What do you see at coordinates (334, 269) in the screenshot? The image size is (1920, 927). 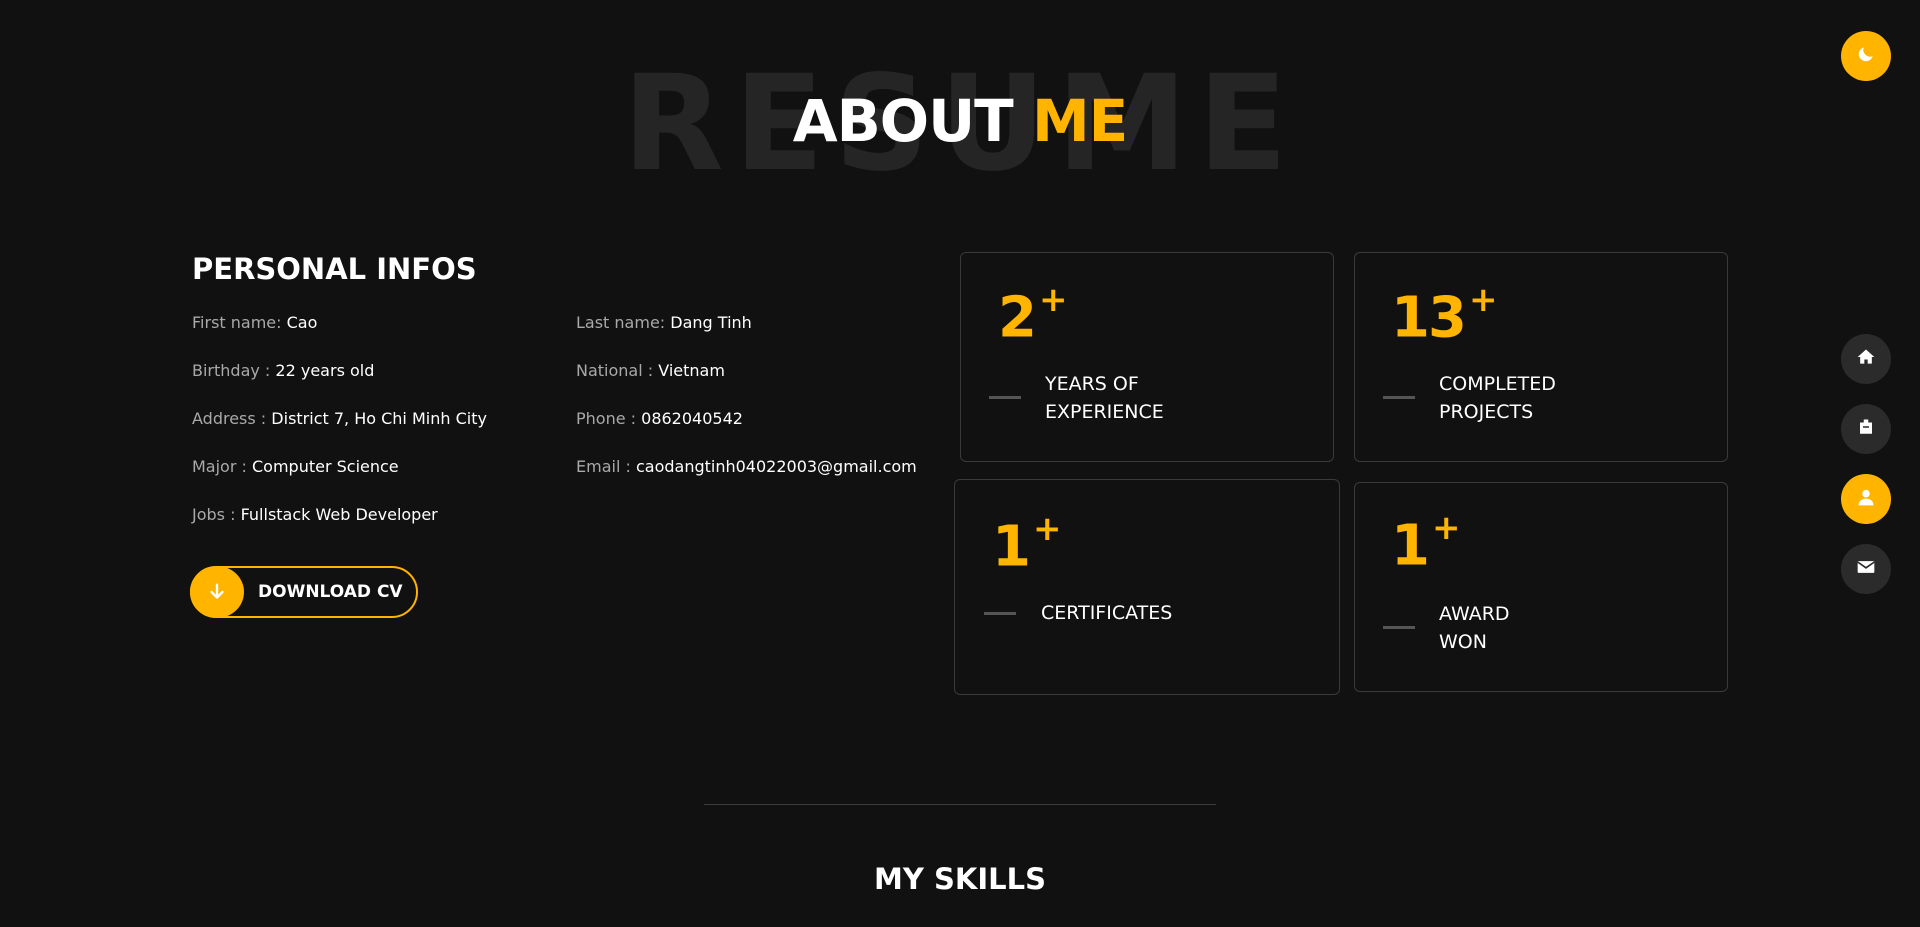 I see `personal-infos-heading: PERSONAL INFOS` at bounding box center [334, 269].